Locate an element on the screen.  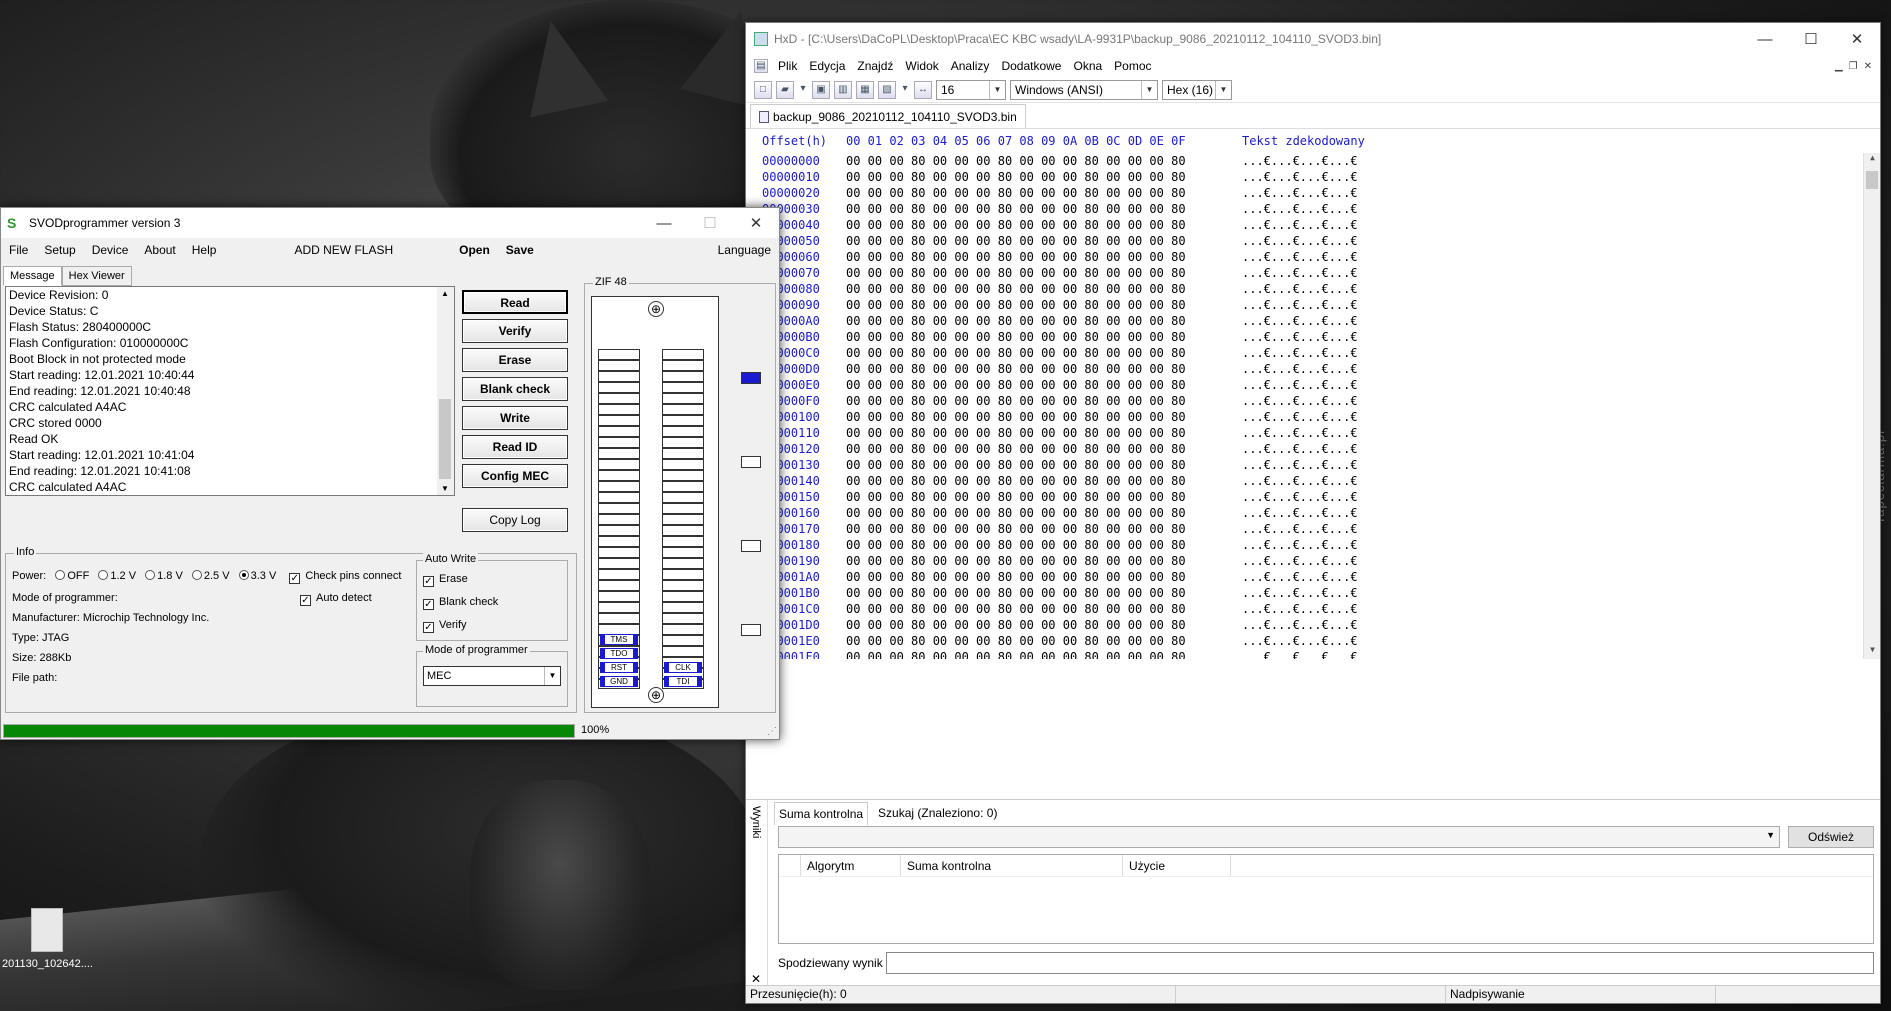
auto-write-blank-checkbox: ✓ Blank check is located at coordinates (460, 603).